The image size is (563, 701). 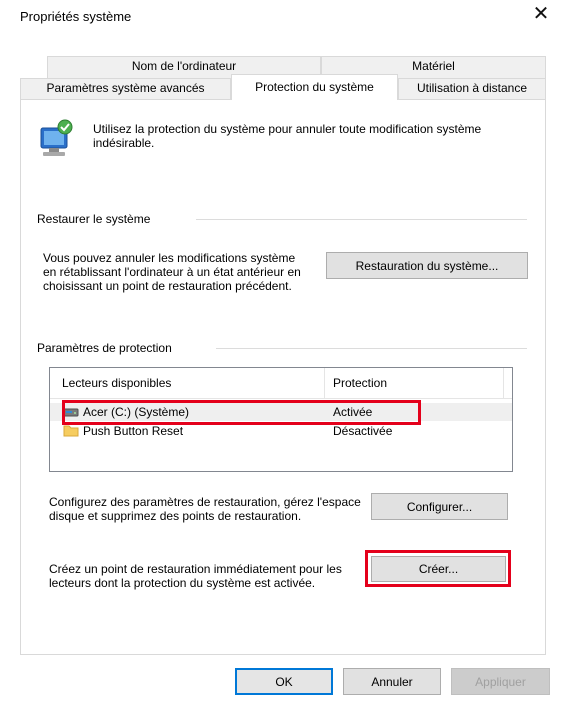 I want to click on drive-icon, so click(x=71, y=412).